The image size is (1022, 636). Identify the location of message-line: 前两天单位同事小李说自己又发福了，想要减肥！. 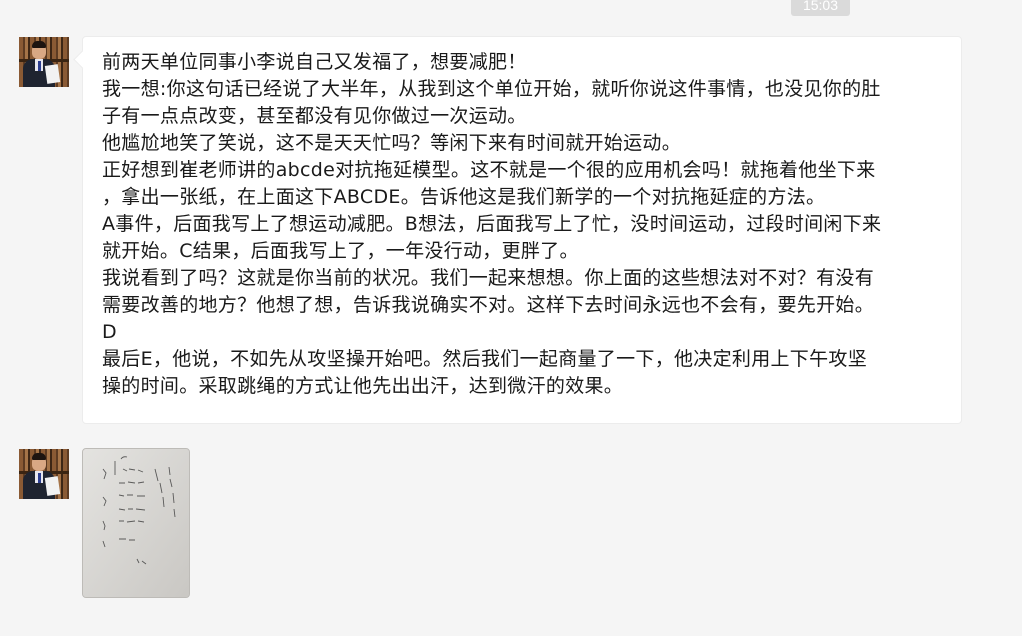
(314, 62).